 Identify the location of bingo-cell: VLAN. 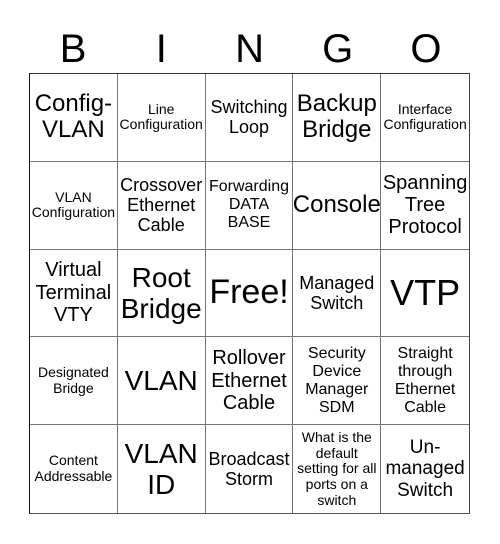
(161, 381).